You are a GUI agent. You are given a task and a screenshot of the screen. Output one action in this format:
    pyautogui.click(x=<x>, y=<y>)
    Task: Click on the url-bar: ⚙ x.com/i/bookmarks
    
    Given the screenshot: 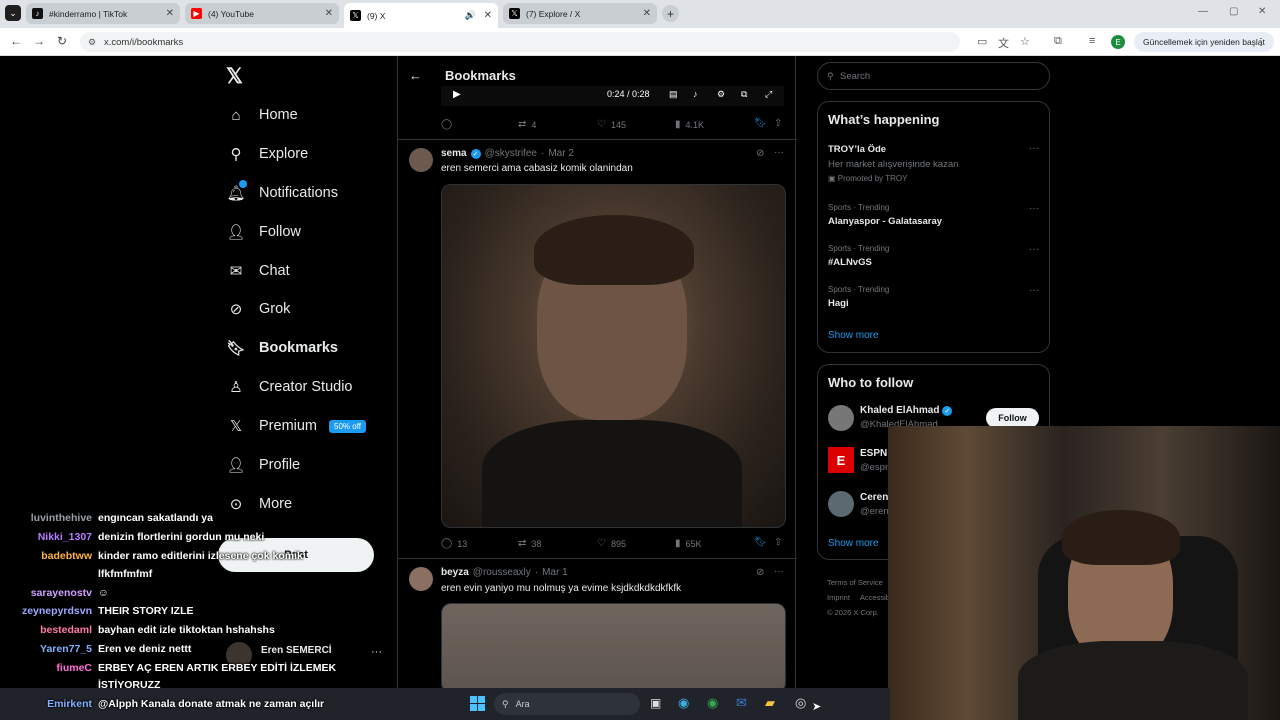 What is the action you would take?
    pyautogui.click(x=520, y=42)
    